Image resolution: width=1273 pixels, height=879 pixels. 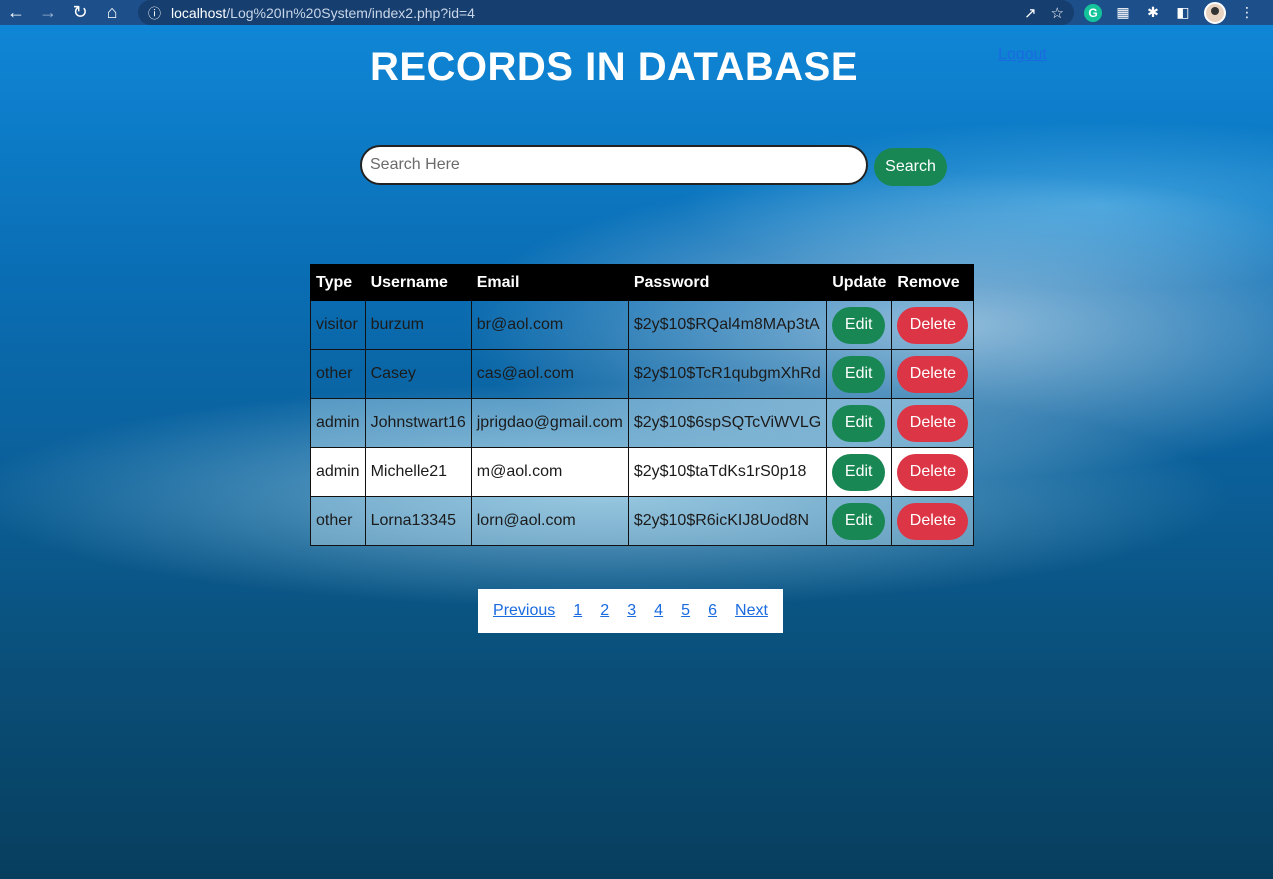 I want to click on cell-username: Michelle21, so click(x=418, y=472).